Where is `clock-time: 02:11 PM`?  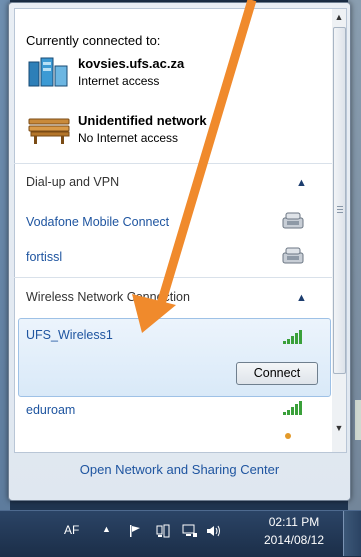 clock-time: 02:11 PM is located at coordinates (294, 522).